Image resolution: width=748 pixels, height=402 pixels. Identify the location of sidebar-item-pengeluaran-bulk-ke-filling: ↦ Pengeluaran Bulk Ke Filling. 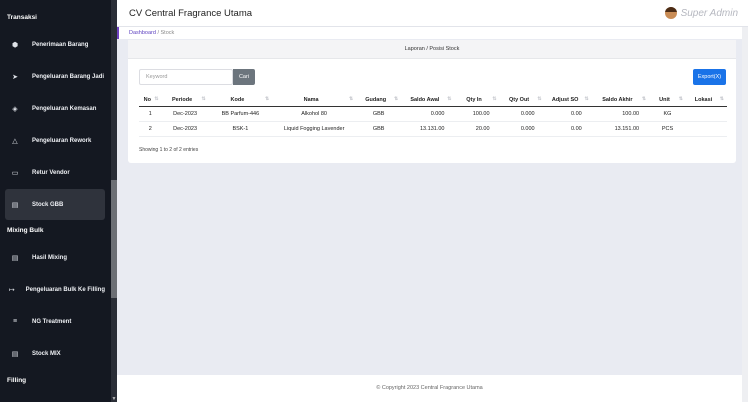
(55, 289).